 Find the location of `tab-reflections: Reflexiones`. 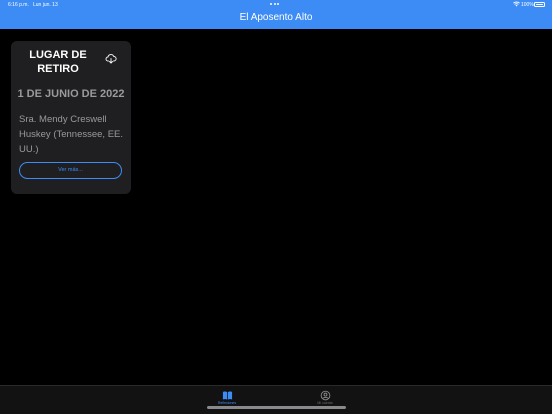

tab-reflections: Reflexiones is located at coordinates (227, 398).